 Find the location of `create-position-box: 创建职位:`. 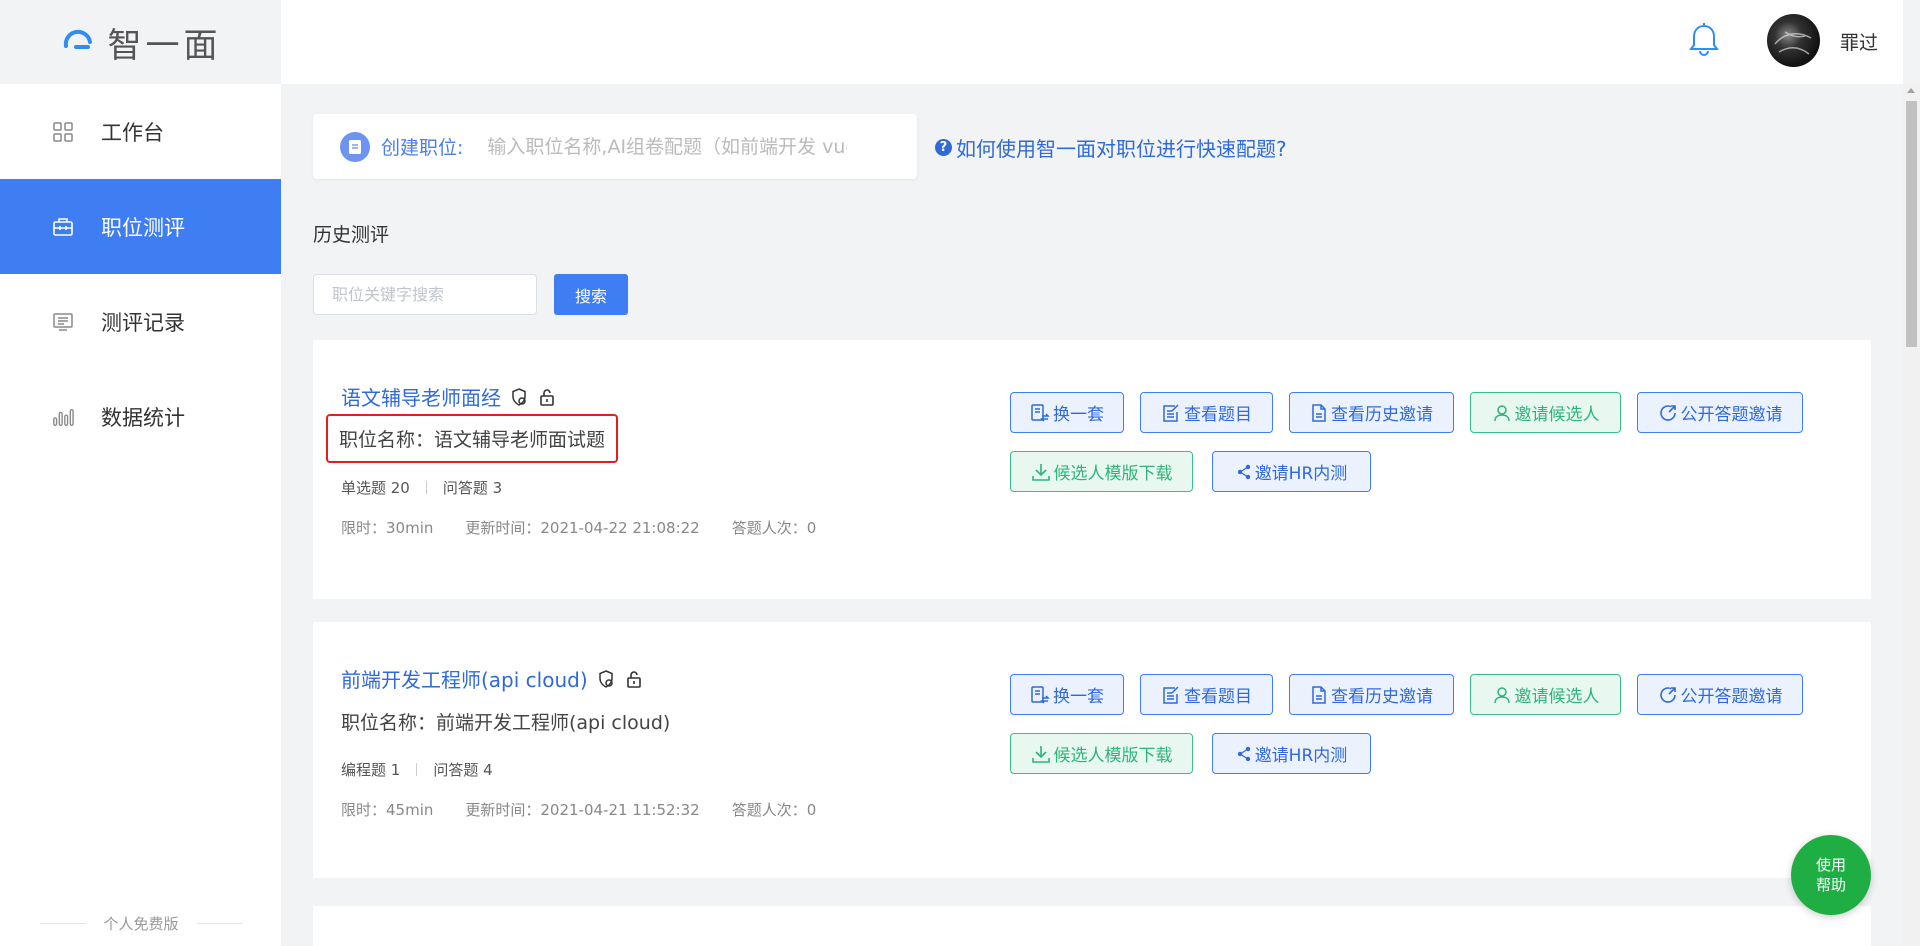

create-position-box: 创建职位: is located at coordinates (615, 146).